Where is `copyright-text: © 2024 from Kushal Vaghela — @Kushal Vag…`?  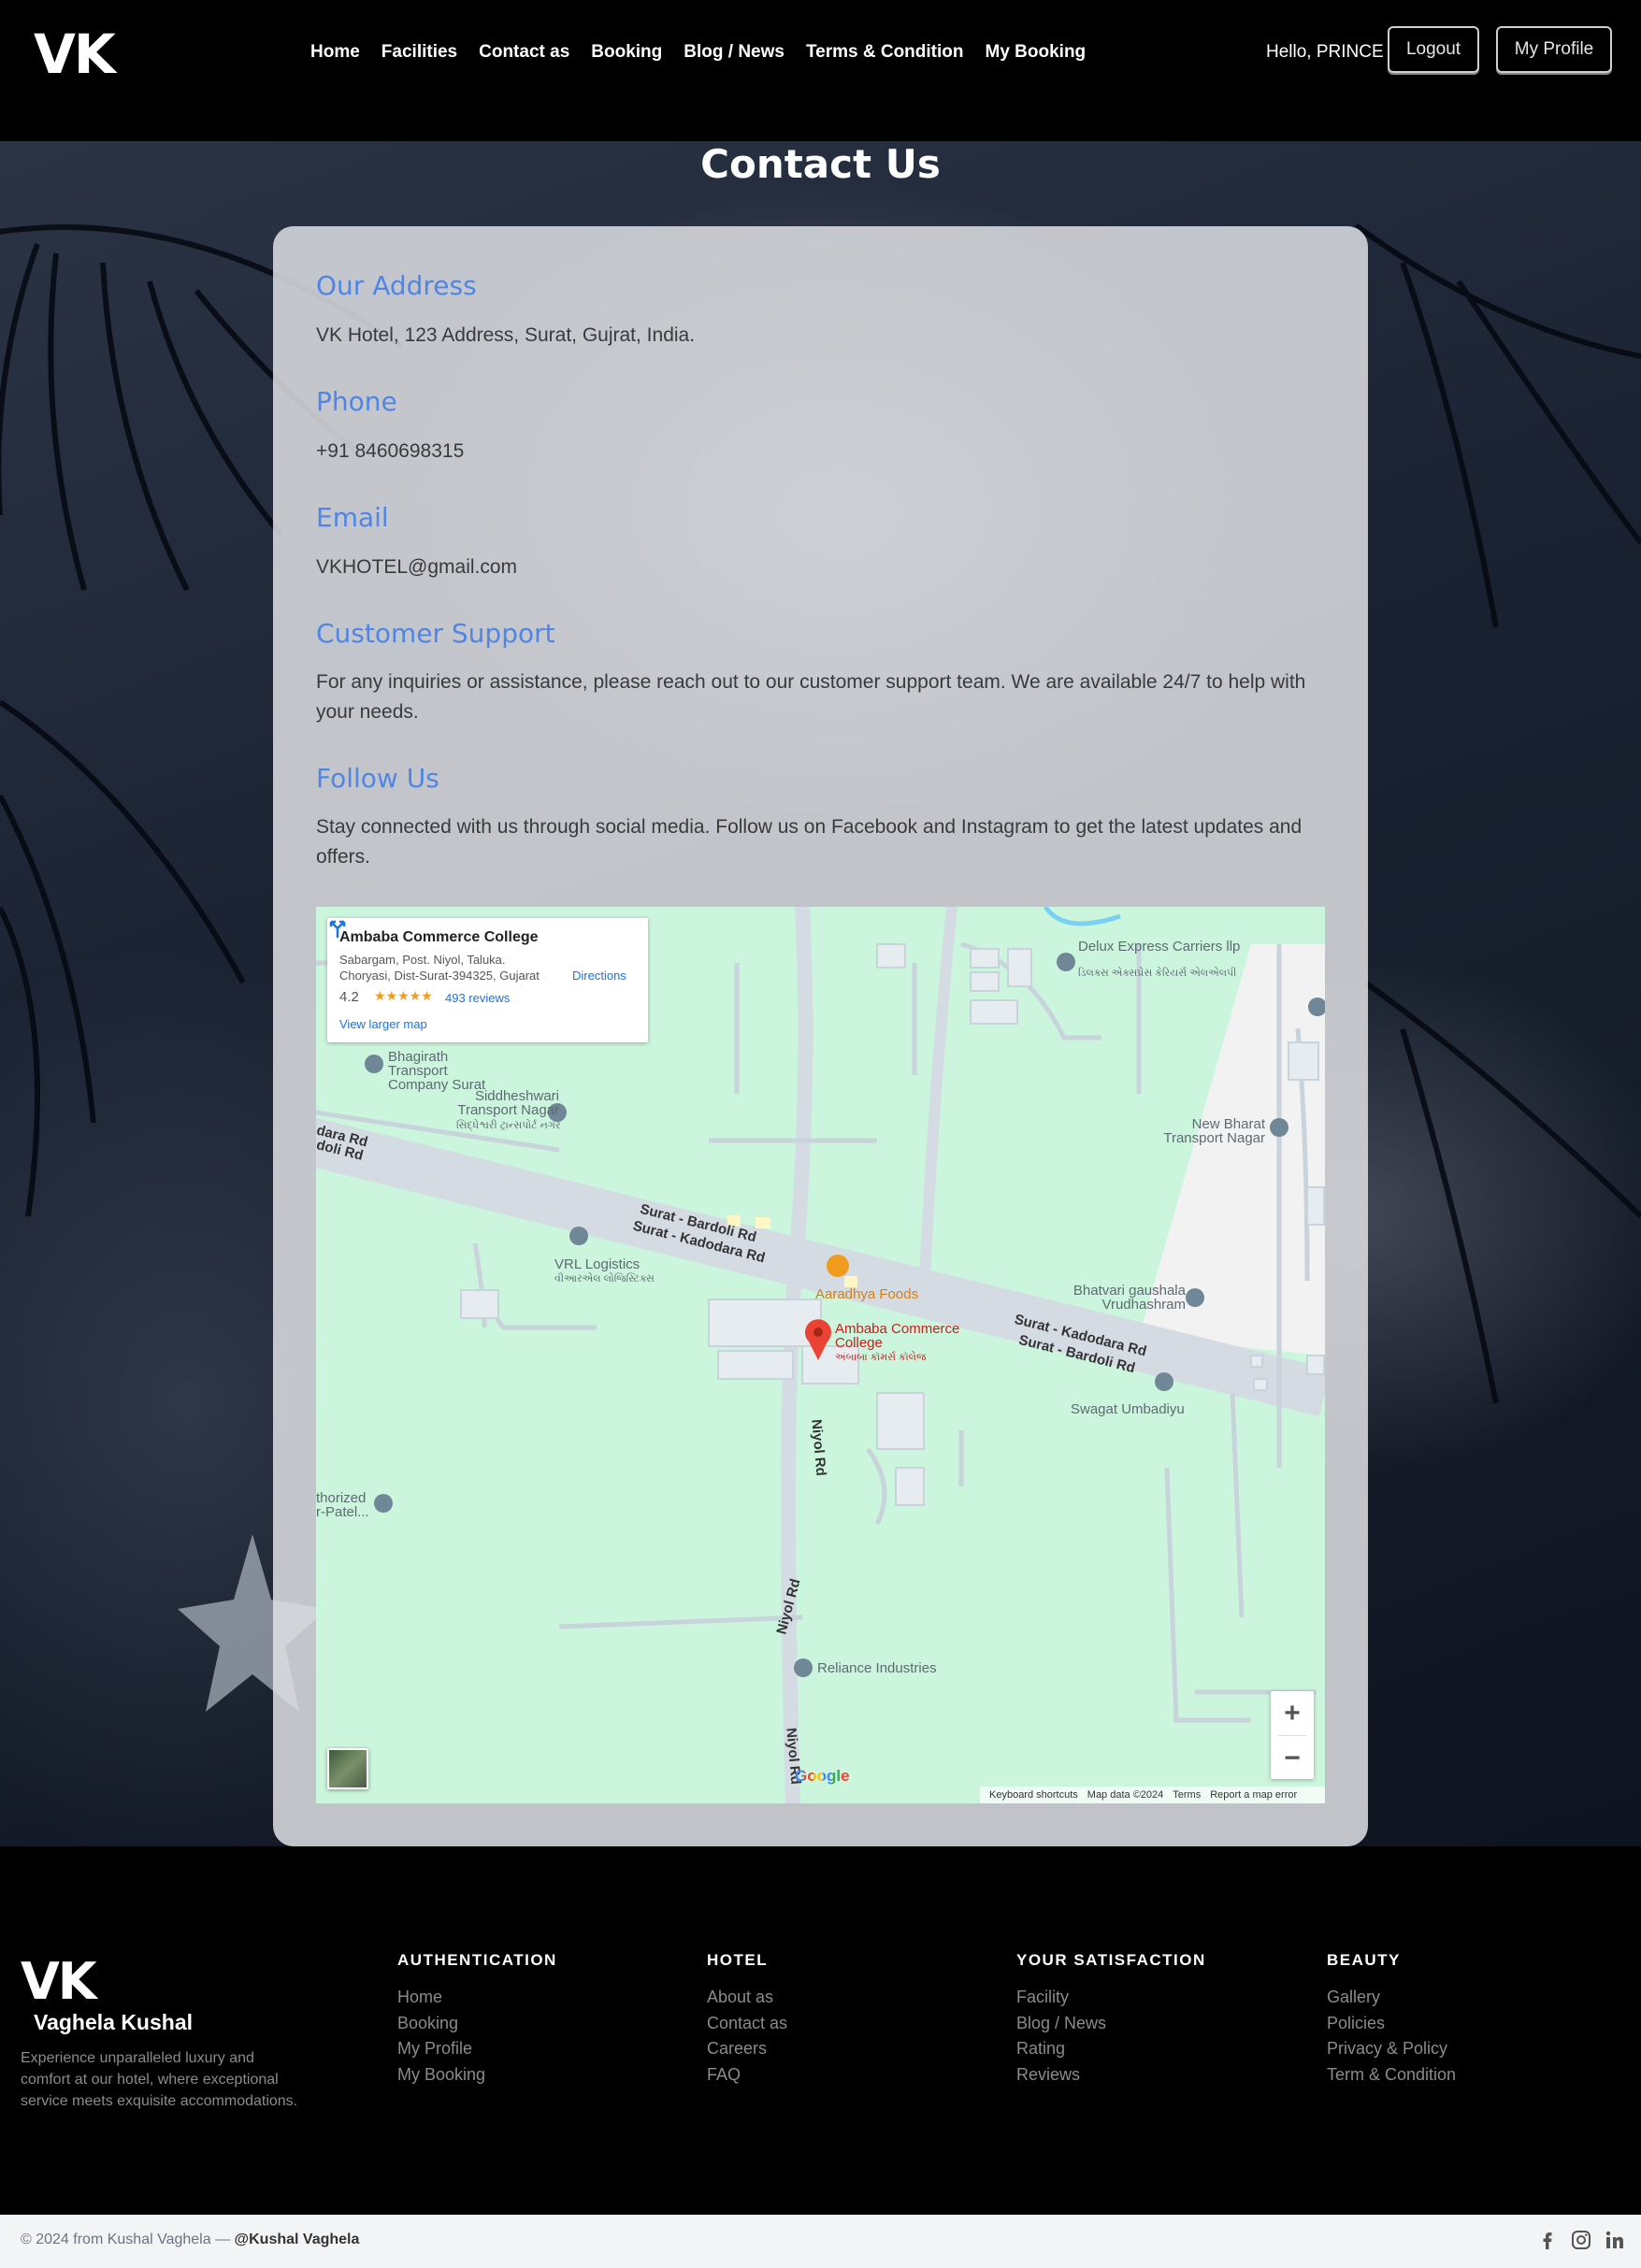
copyright-text: © 2024 from Kushal Vaghela — @Kushal Vag… is located at coordinates (190, 2240).